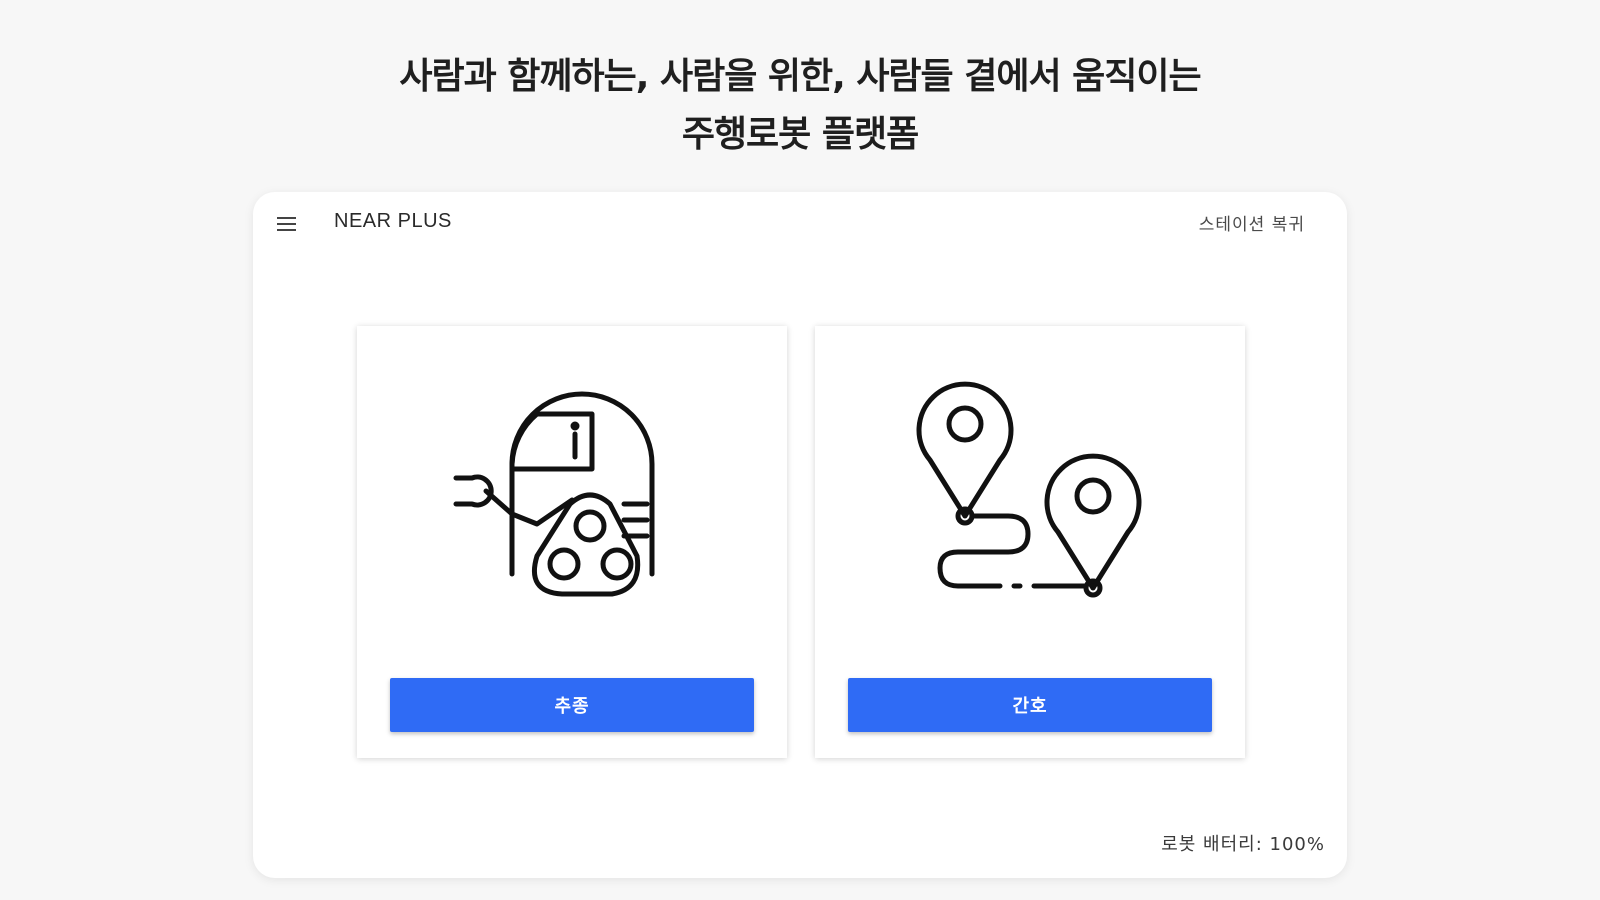 The height and width of the screenshot is (900, 1600). What do you see at coordinates (1252, 222) in the screenshot?
I see `station-return-button: 스테이션 복귀` at bounding box center [1252, 222].